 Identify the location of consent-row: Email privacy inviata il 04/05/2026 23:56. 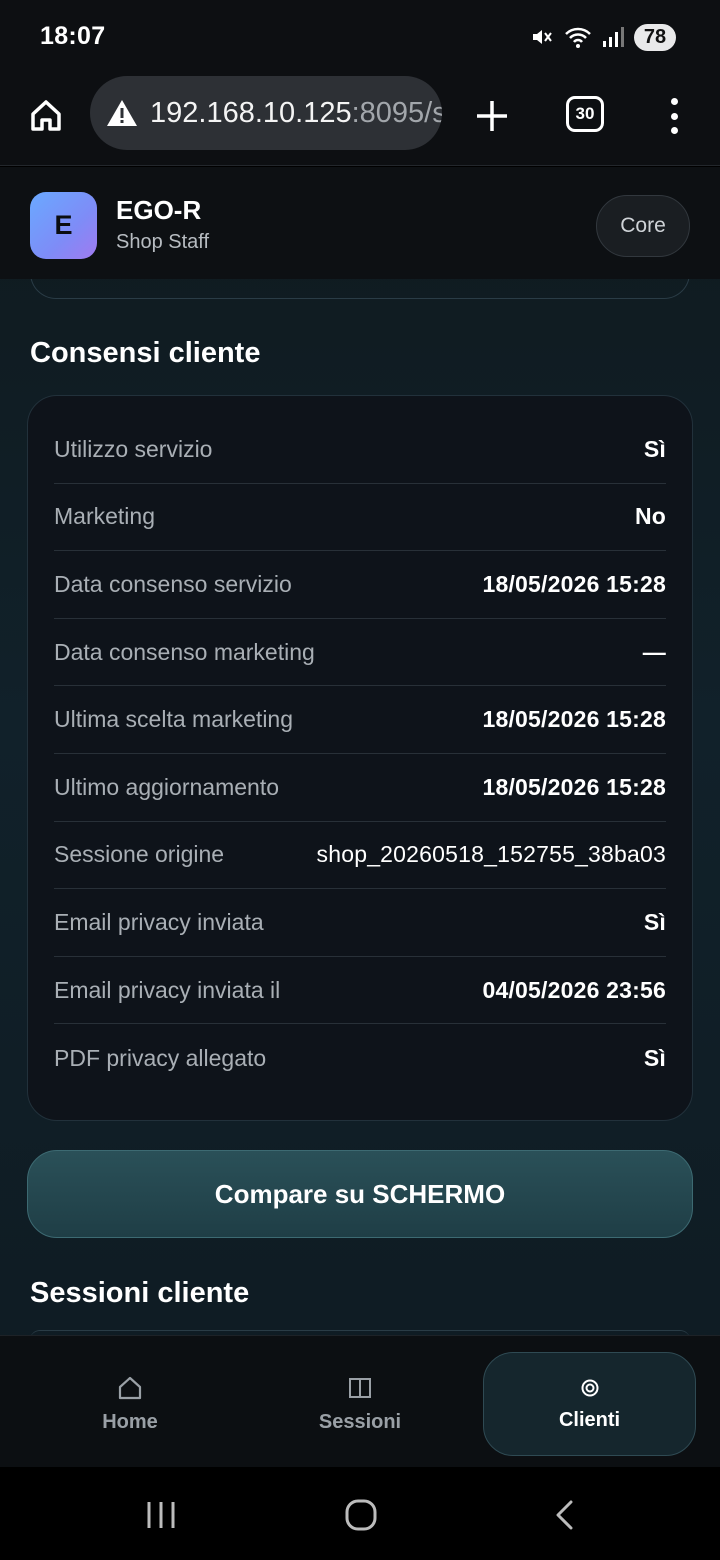
(360, 991).